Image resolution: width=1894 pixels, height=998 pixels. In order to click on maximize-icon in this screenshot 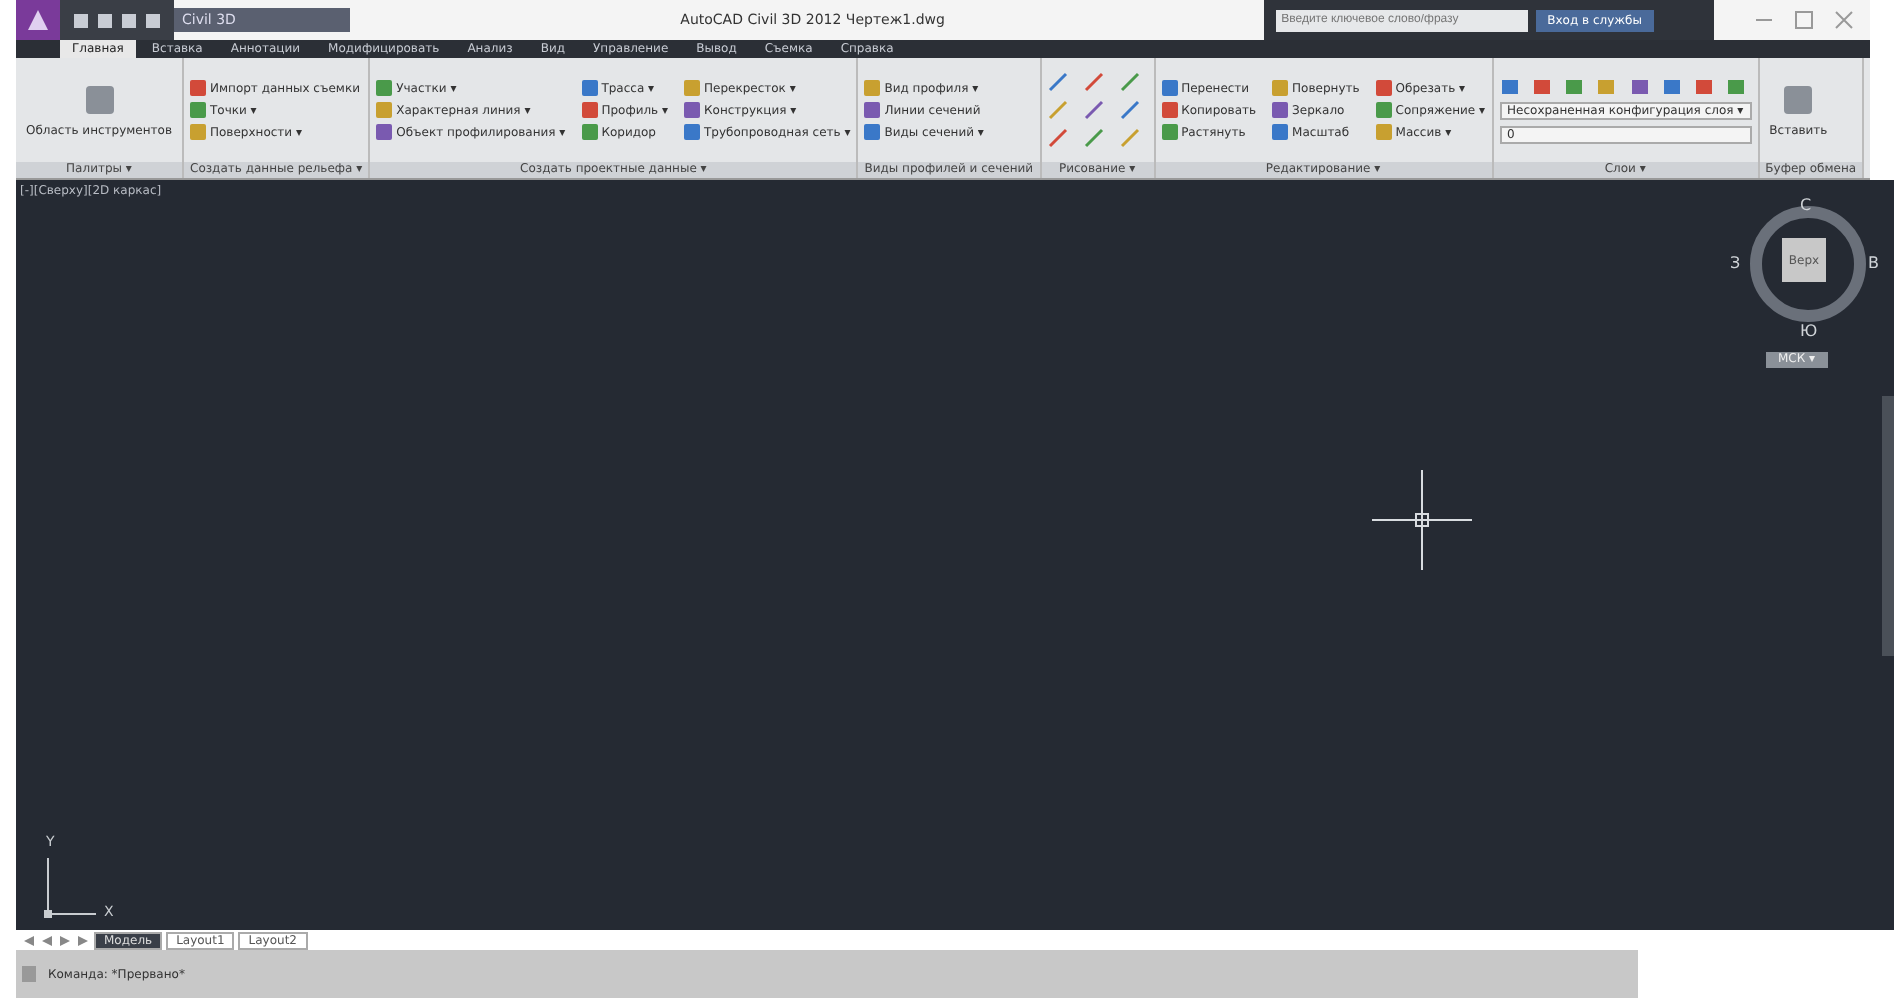, I will do `click(1804, 20)`.